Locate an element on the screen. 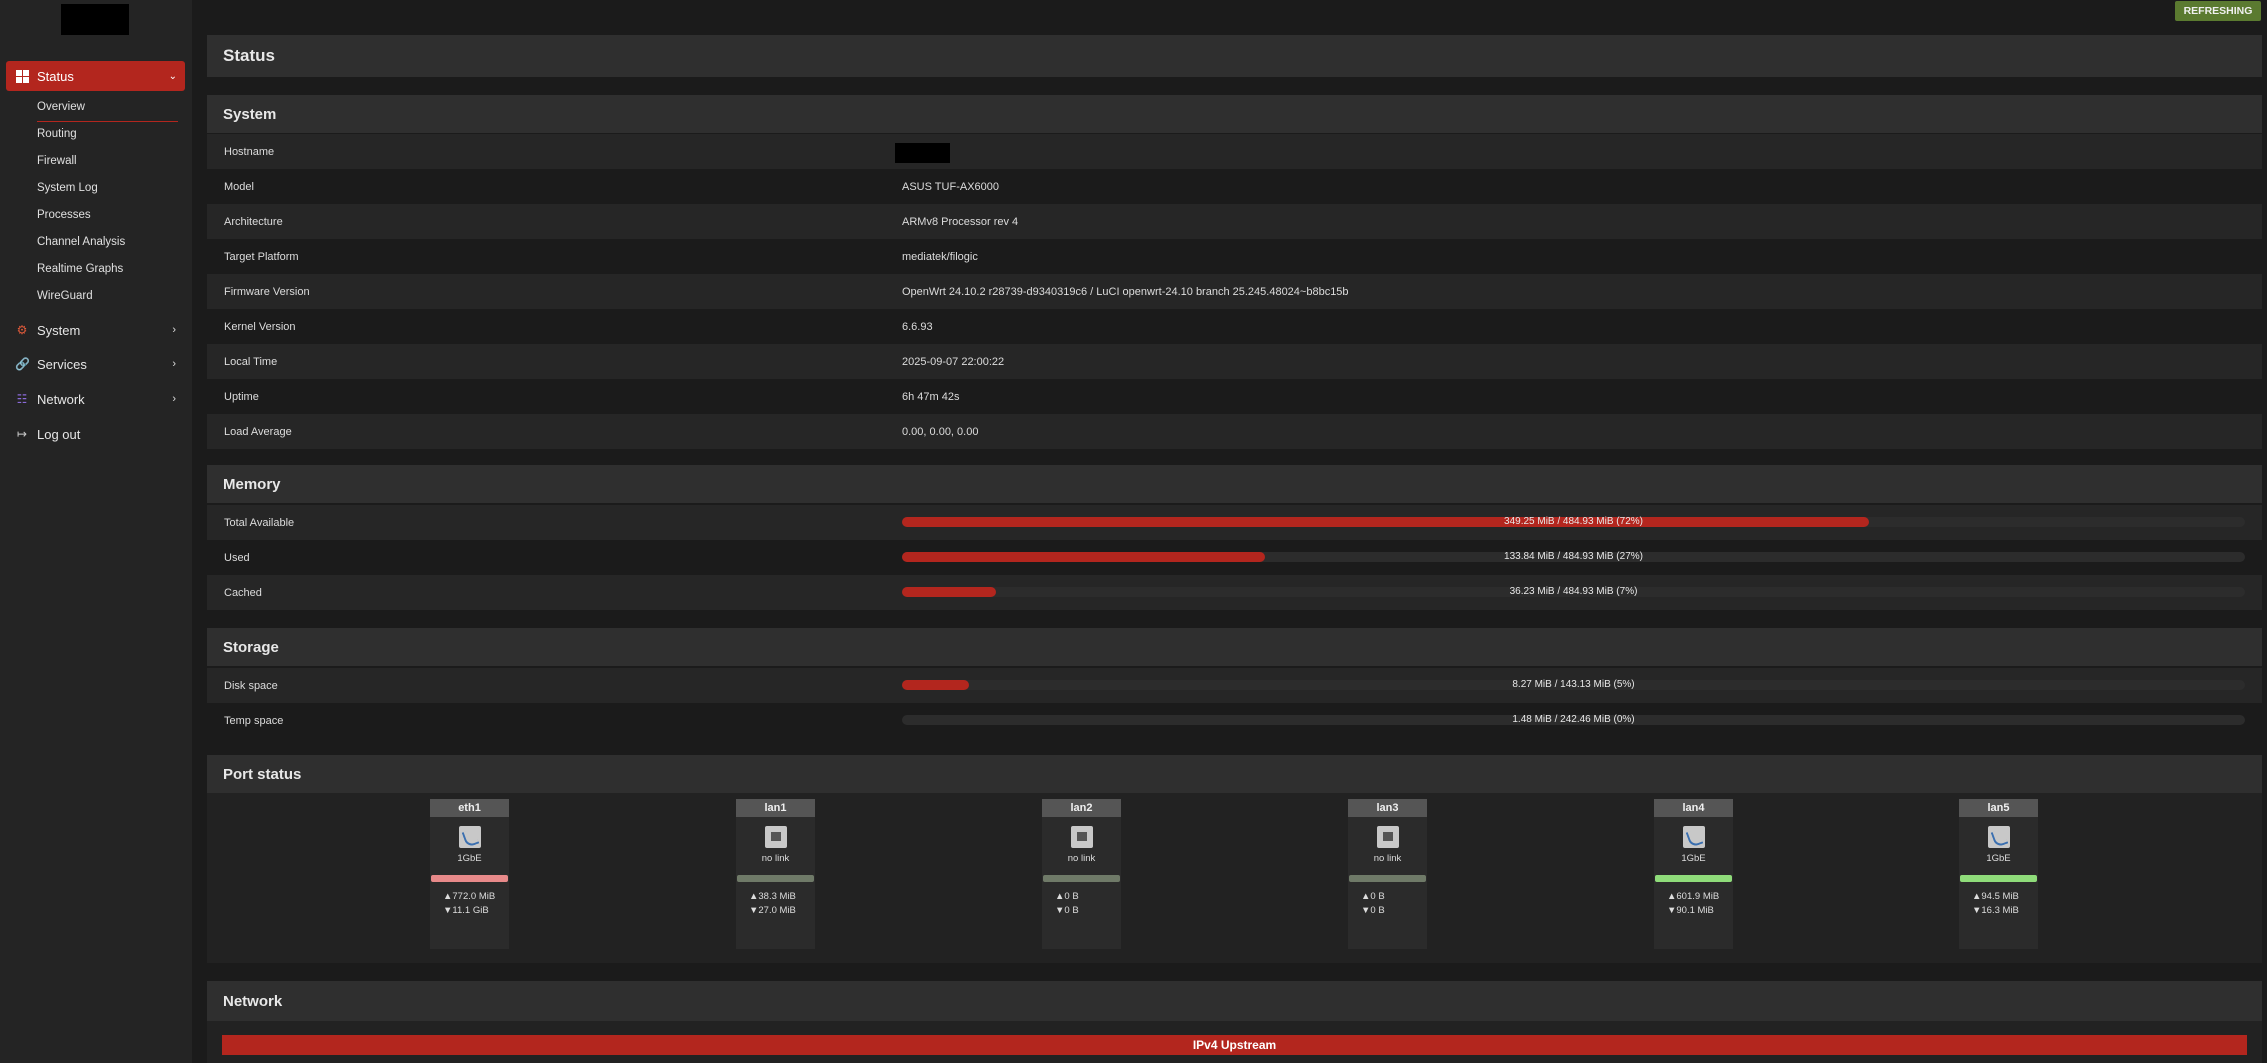  subnav-channel-analysis: Channel Analysis is located at coordinates (81, 242).